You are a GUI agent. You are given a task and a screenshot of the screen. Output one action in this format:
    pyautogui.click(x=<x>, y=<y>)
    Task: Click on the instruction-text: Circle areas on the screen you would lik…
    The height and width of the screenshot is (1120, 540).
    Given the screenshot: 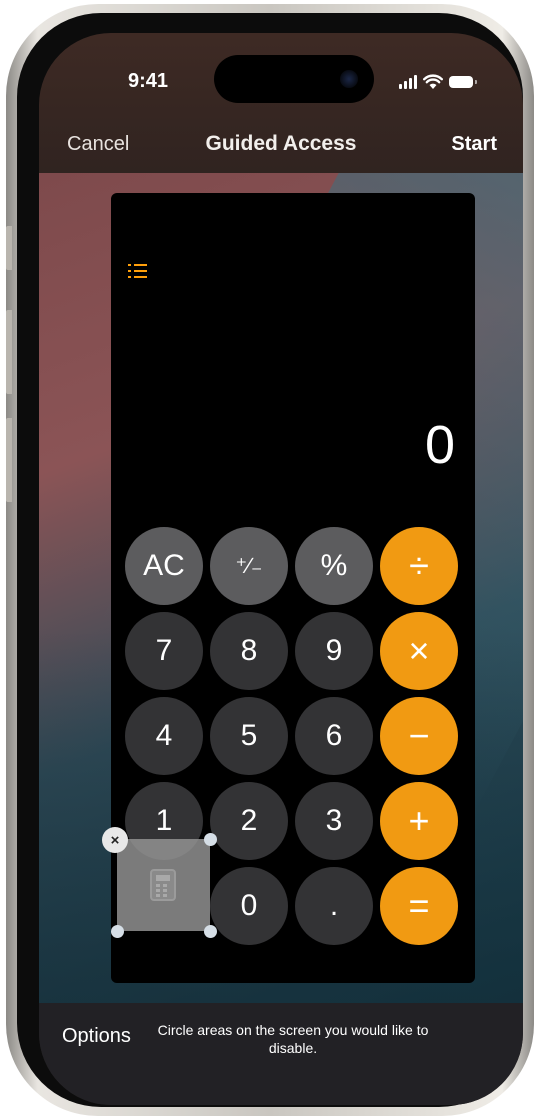 What is the action you would take?
    pyautogui.click(x=293, y=1039)
    